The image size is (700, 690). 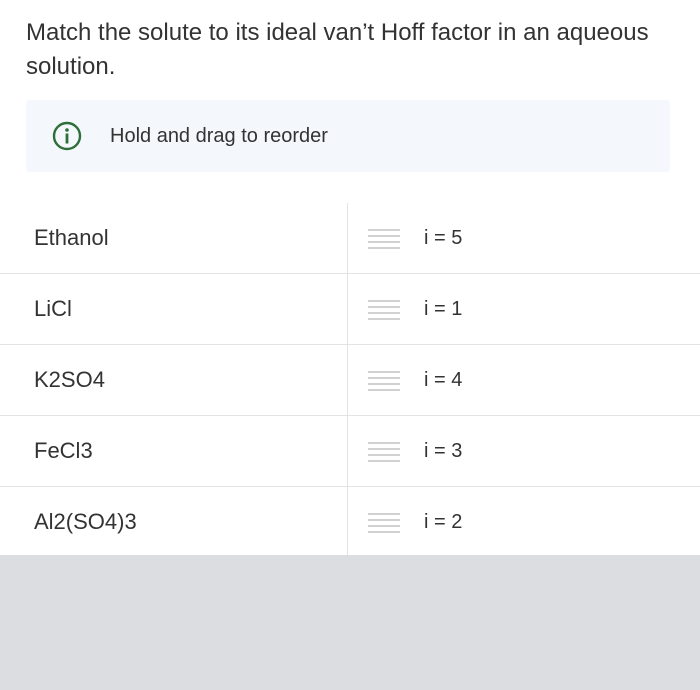 What do you see at coordinates (350, 522) in the screenshot?
I see `match-row: Al2(SO4)3 i = 2` at bounding box center [350, 522].